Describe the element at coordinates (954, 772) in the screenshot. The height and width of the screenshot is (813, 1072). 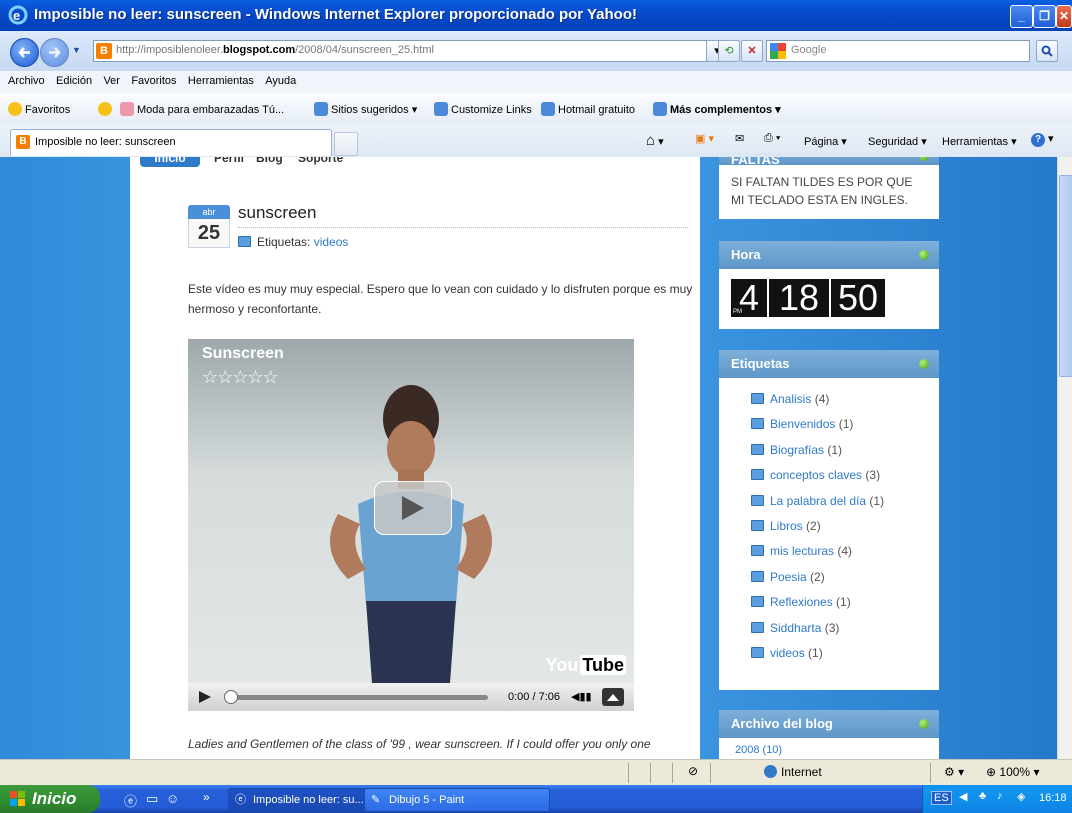
I see `protected-mode-button: ⚙ ▾` at that location.